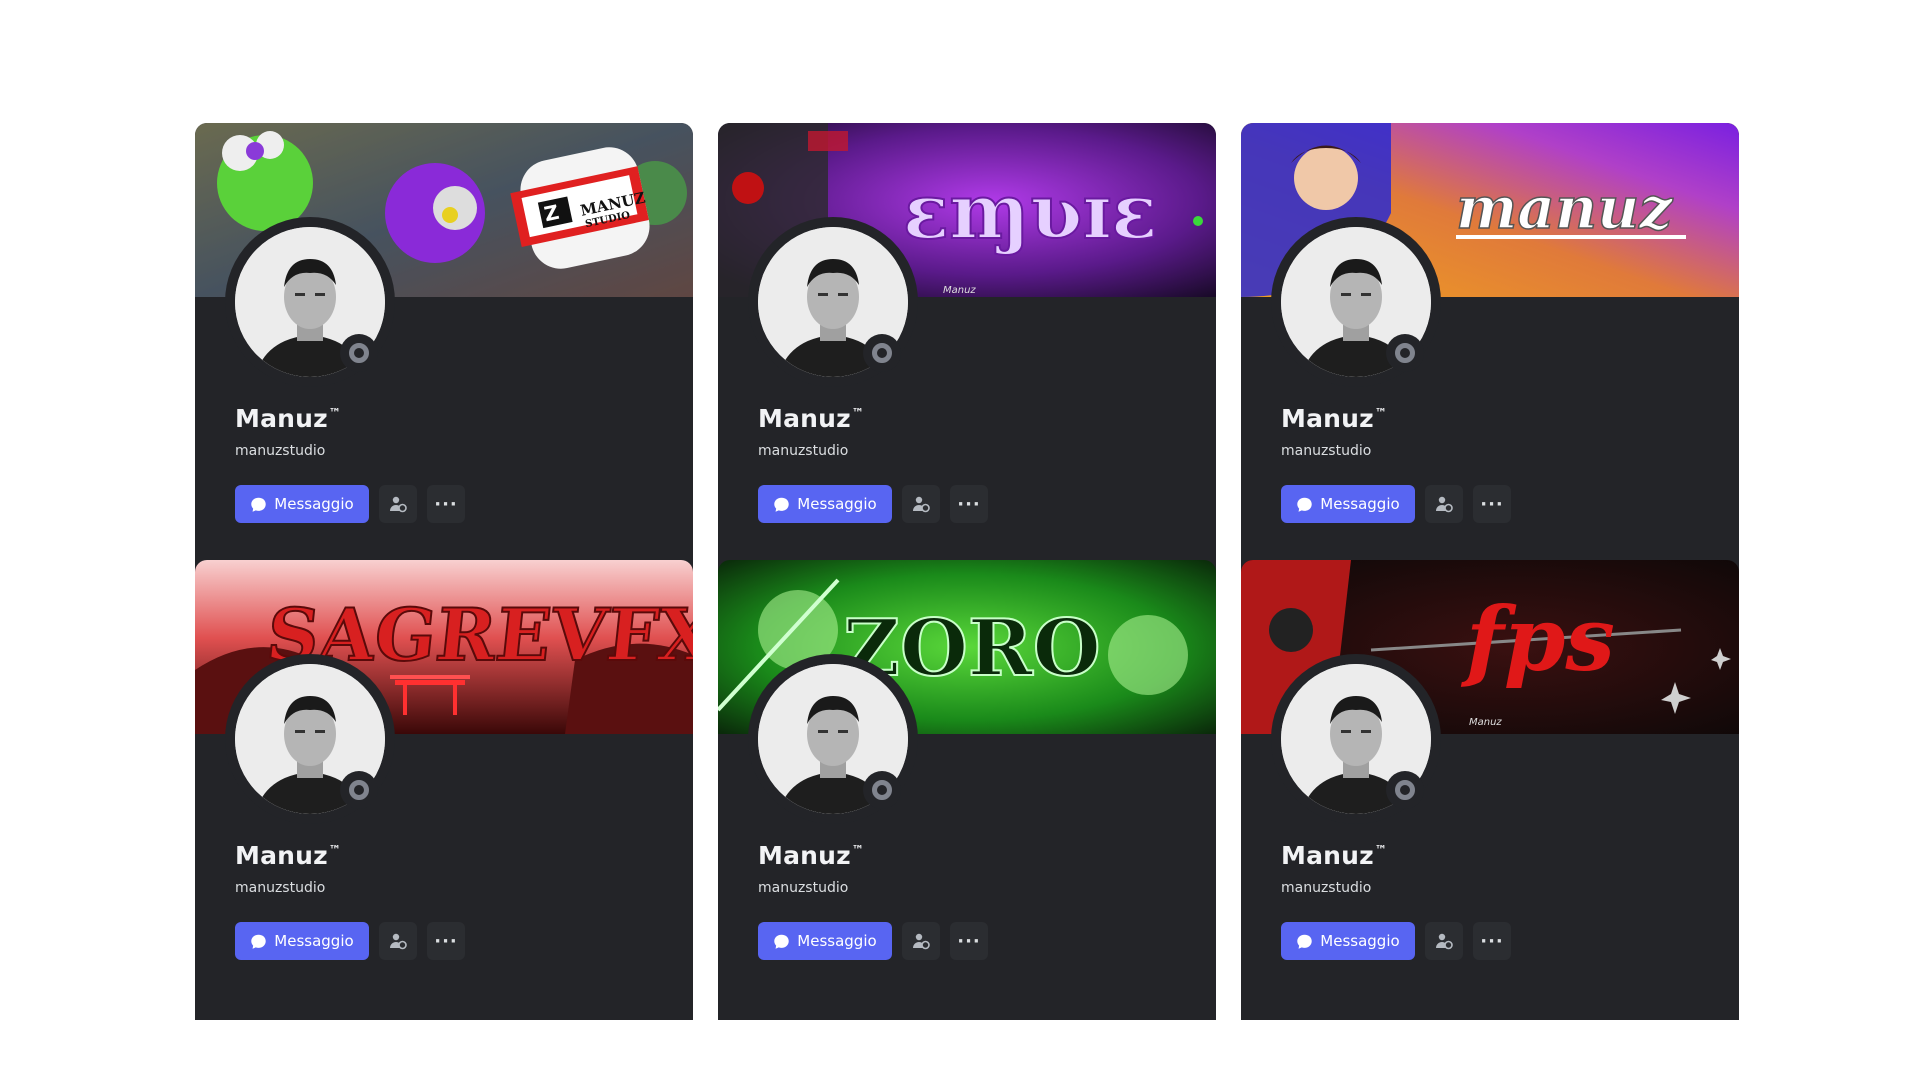 This screenshot has height=1080, width=1920. What do you see at coordinates (1564, 208) in the screenshot?
I see `banner-logo-text: manuz` at bounding box center [1564, 208].